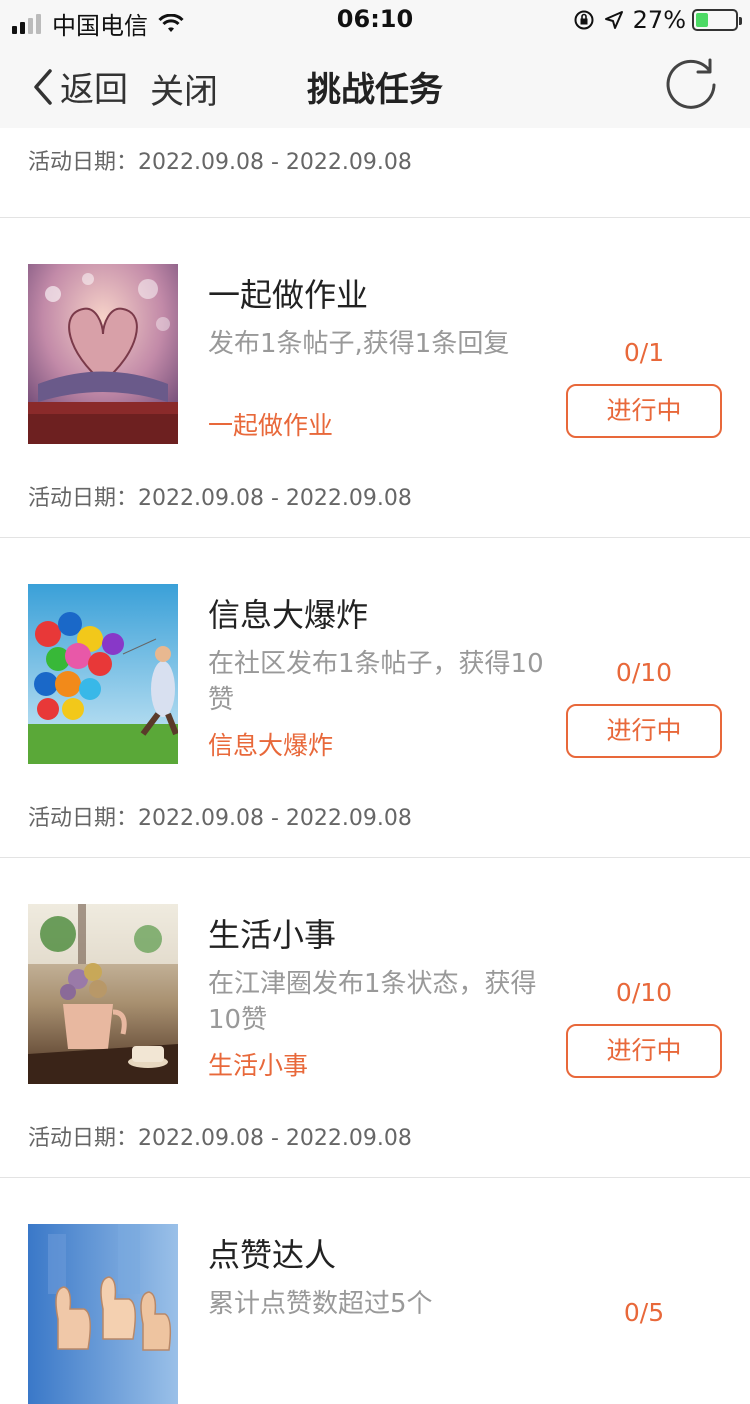 The image size is (750, 1404). Describe the element at coordinates (288, 295) in the screenshot. I see `task-title: 一起做作业` at that location.